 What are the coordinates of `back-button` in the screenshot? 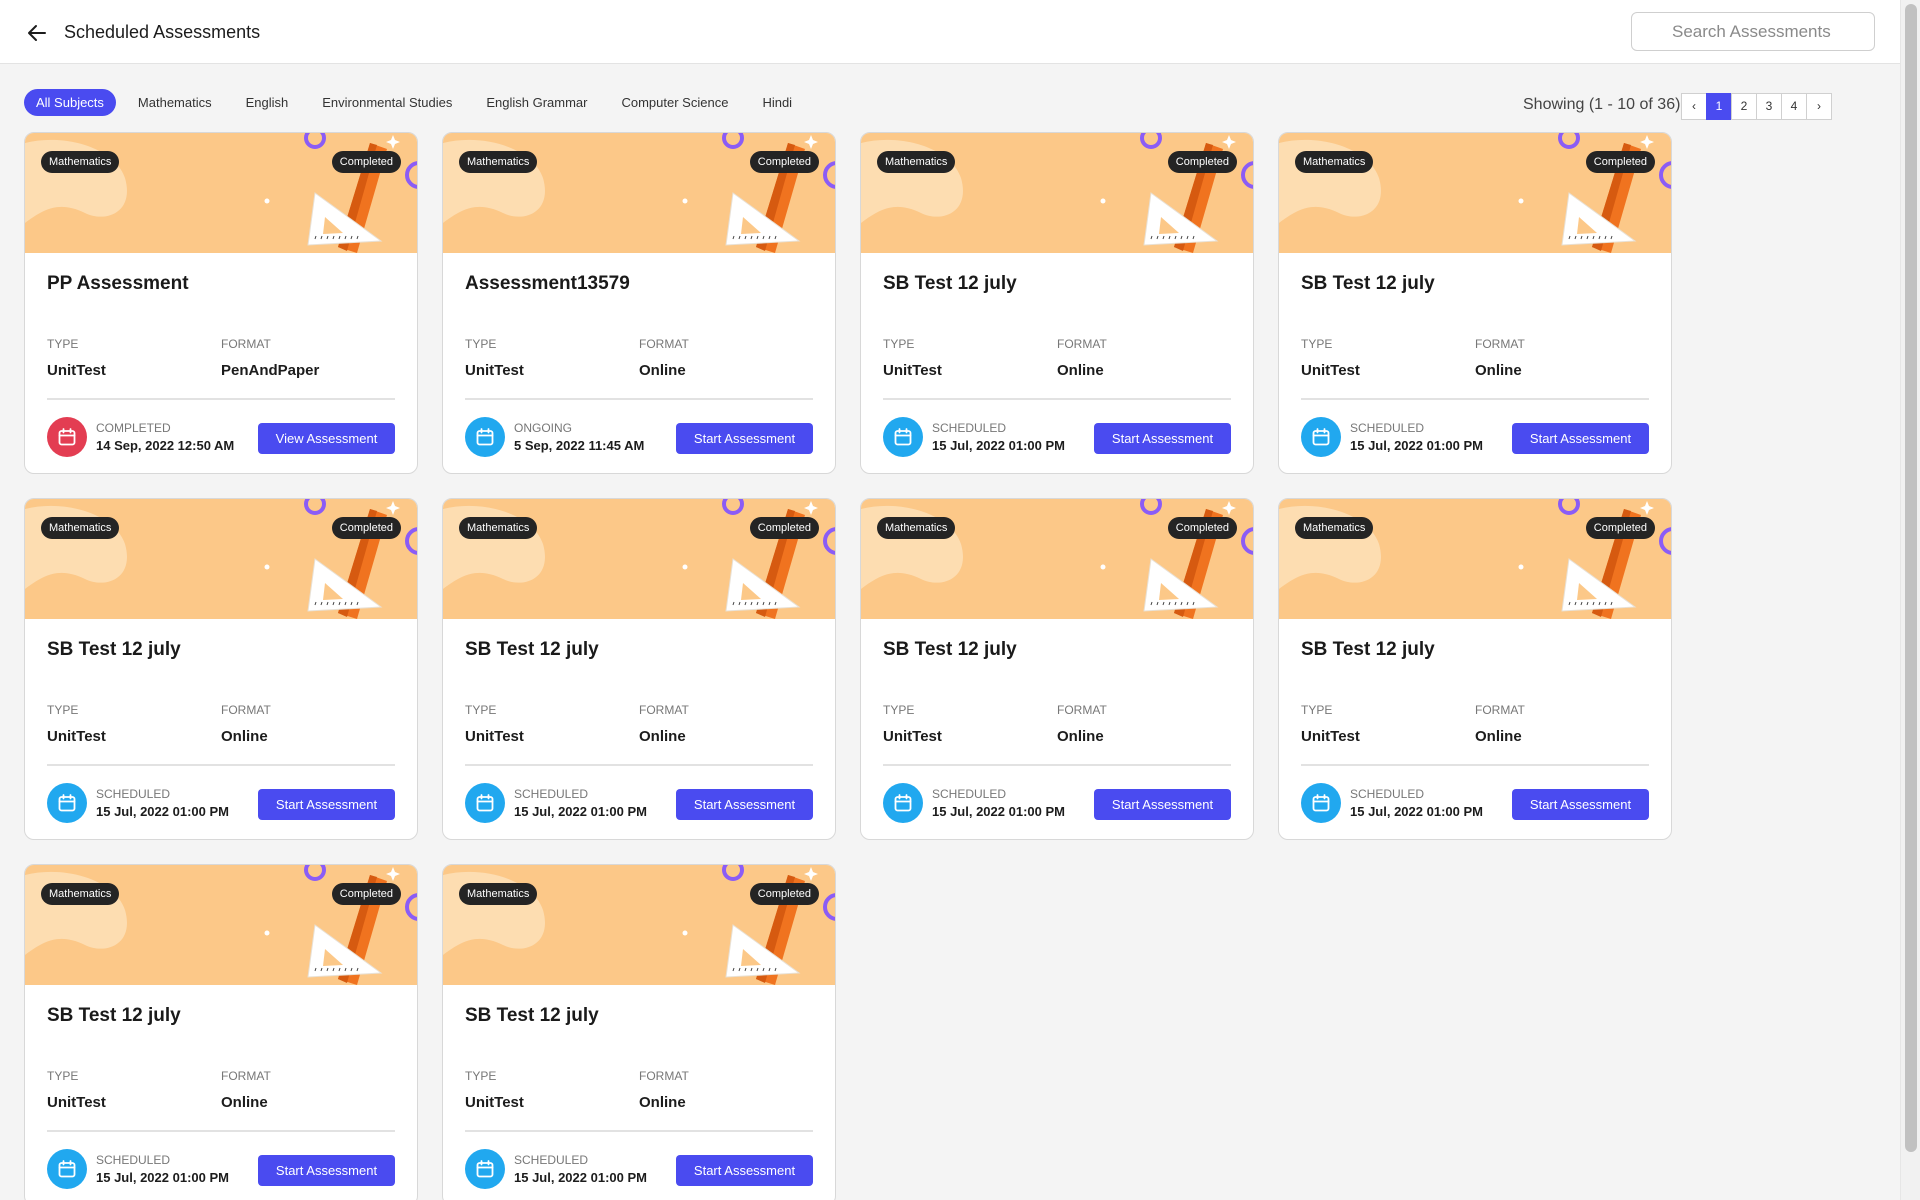 It's located at (37, 33).